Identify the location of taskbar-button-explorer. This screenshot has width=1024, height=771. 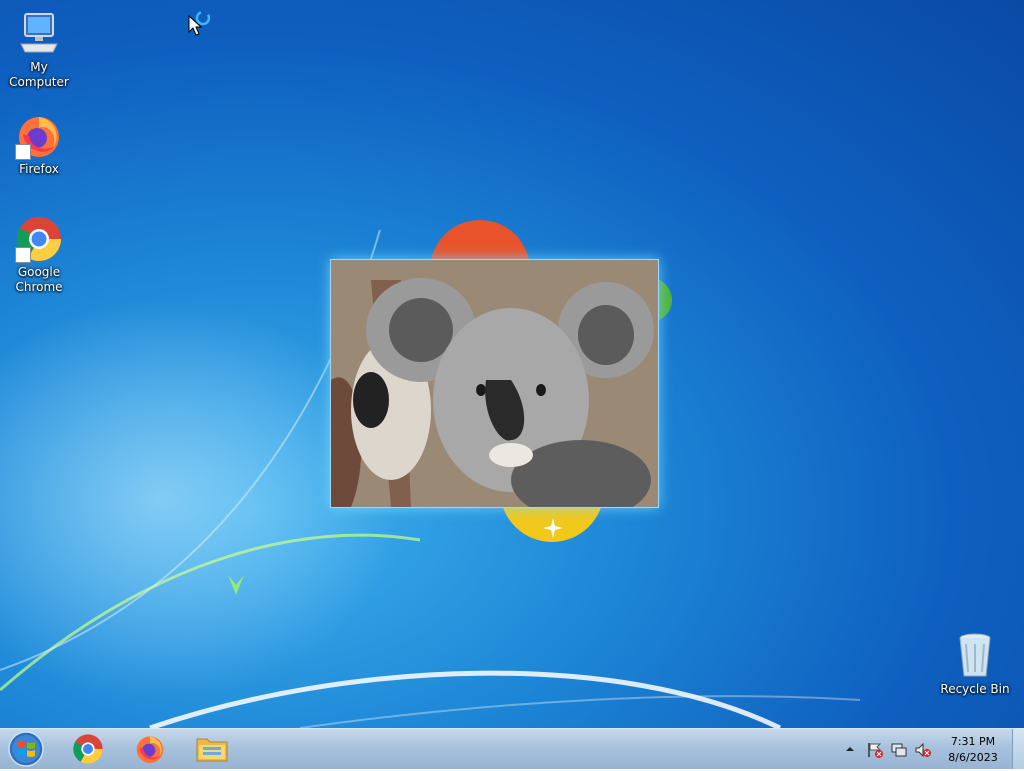
(212, 749).